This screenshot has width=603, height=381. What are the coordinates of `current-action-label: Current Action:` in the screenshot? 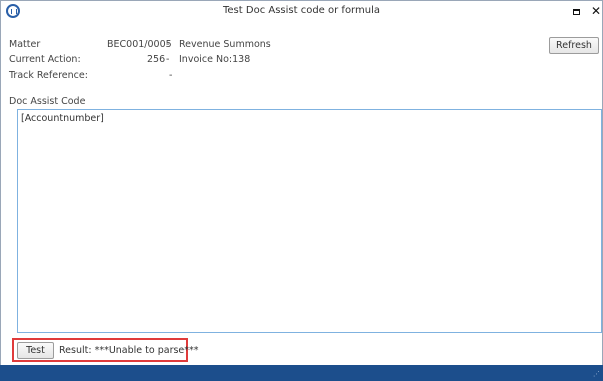 It's located at (45, 59).